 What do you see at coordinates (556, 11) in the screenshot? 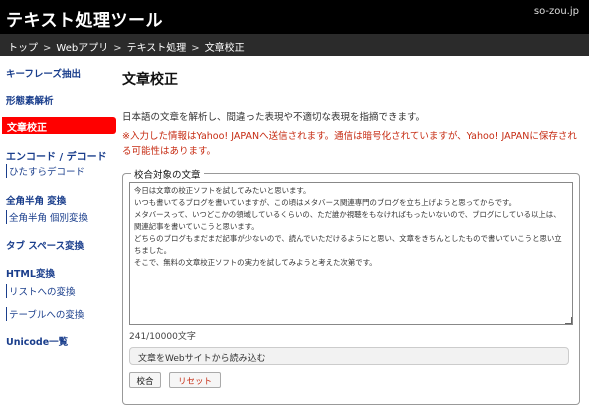
I see `site-domain: so-zou.jp` at bounding box center [556, 11].